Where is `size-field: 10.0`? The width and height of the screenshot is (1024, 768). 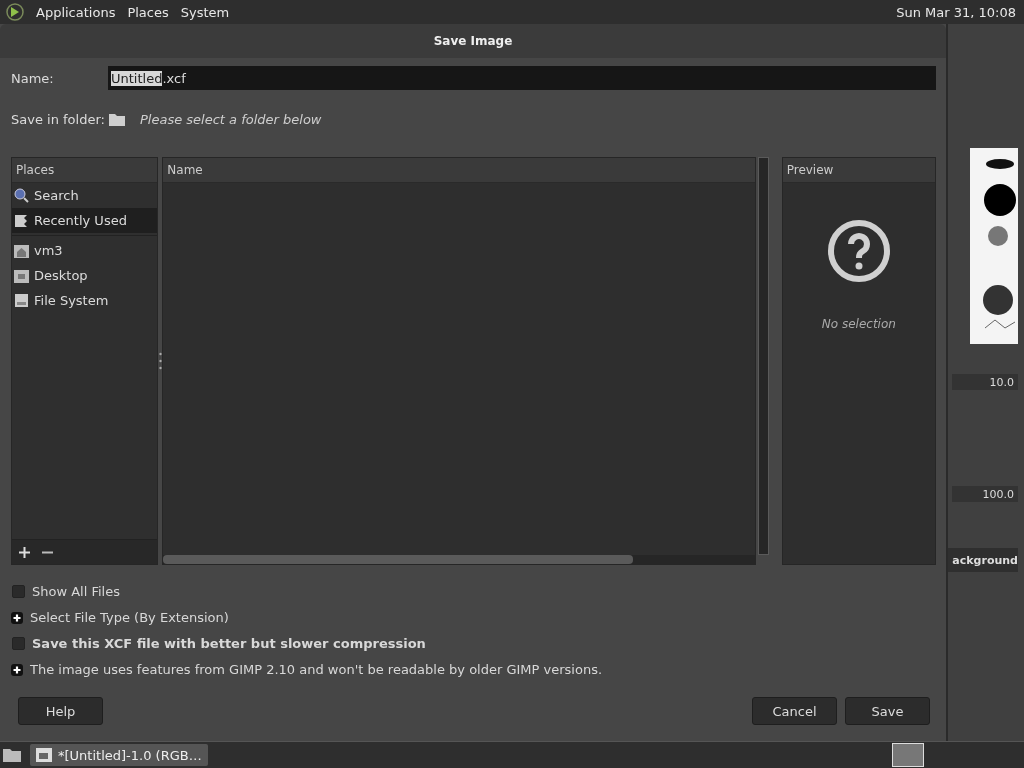
size-field: 10.0 is located at coordinates (985, 382).